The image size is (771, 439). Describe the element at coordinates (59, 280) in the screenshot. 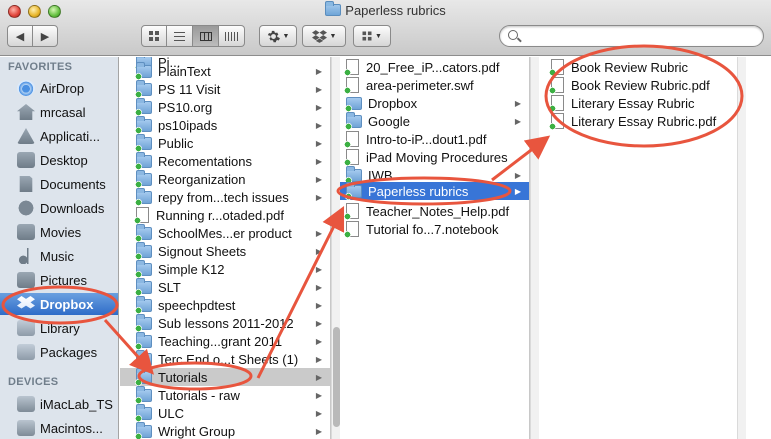

I see `sidebar-item-pictures: Pictures` at that location.